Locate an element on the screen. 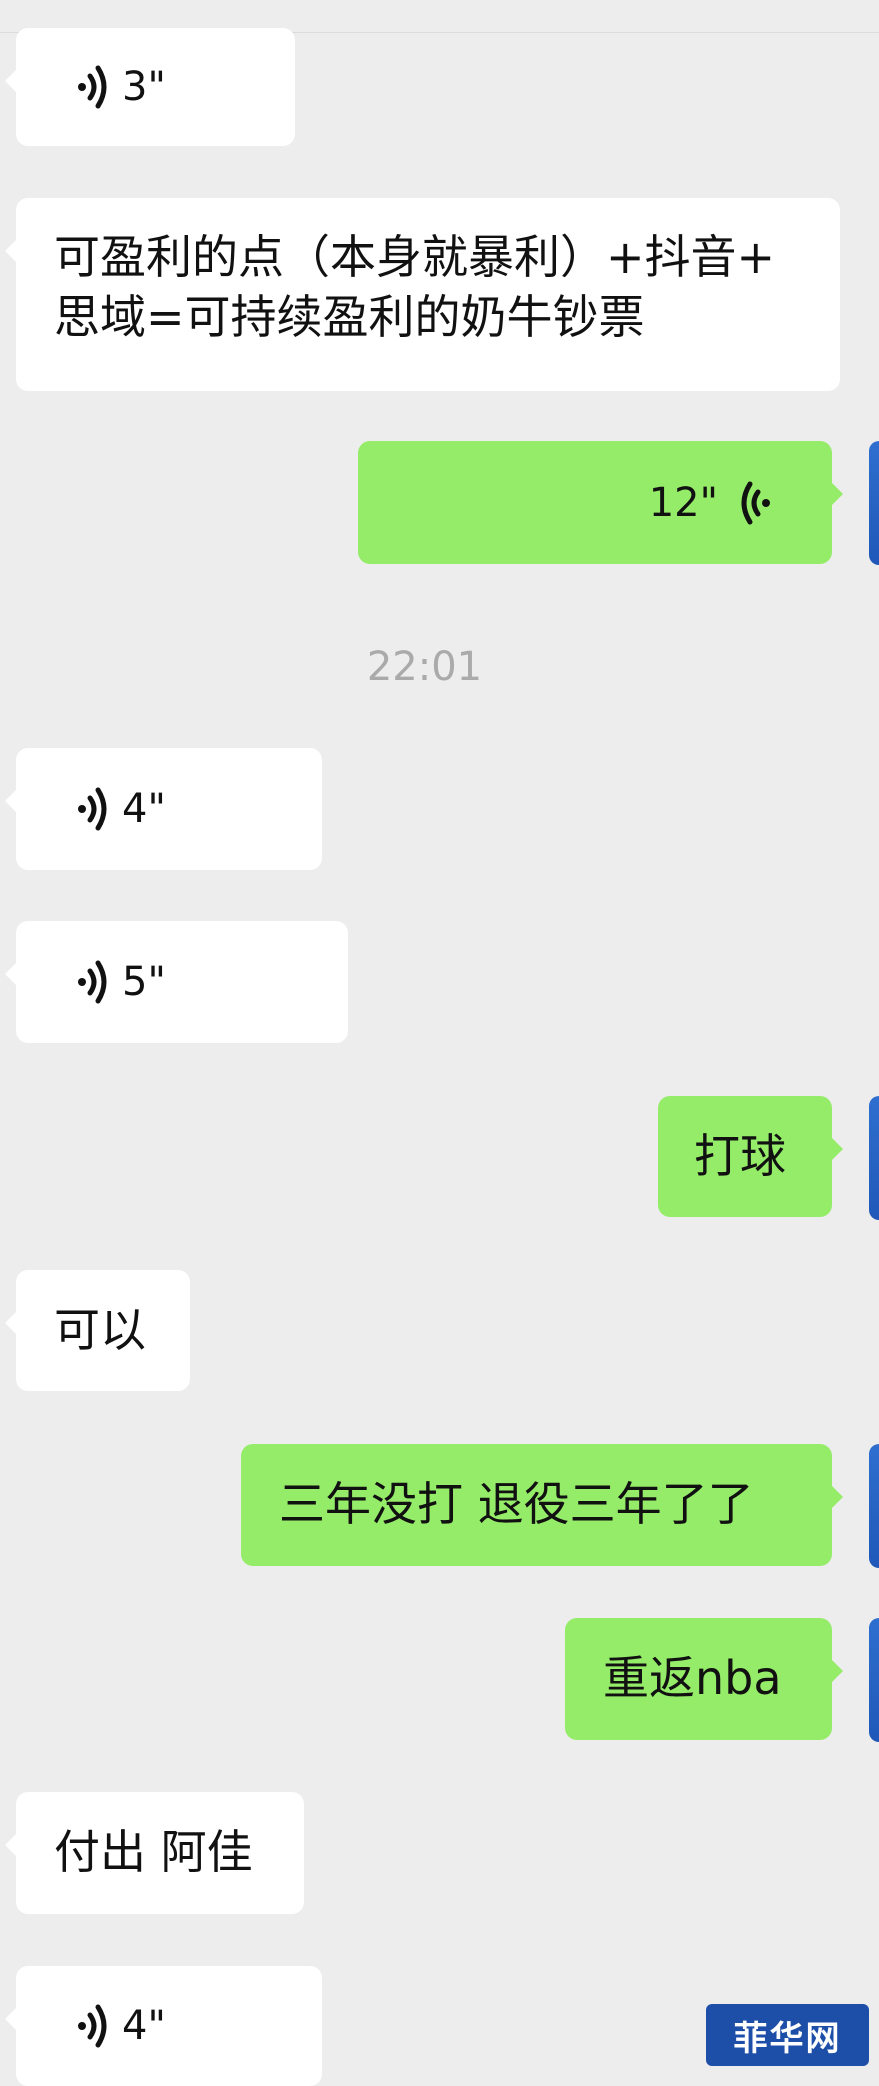 The height and width of the screenshot is (2086, 879). message-text: 可以 is located at coordinates (100, 1330).